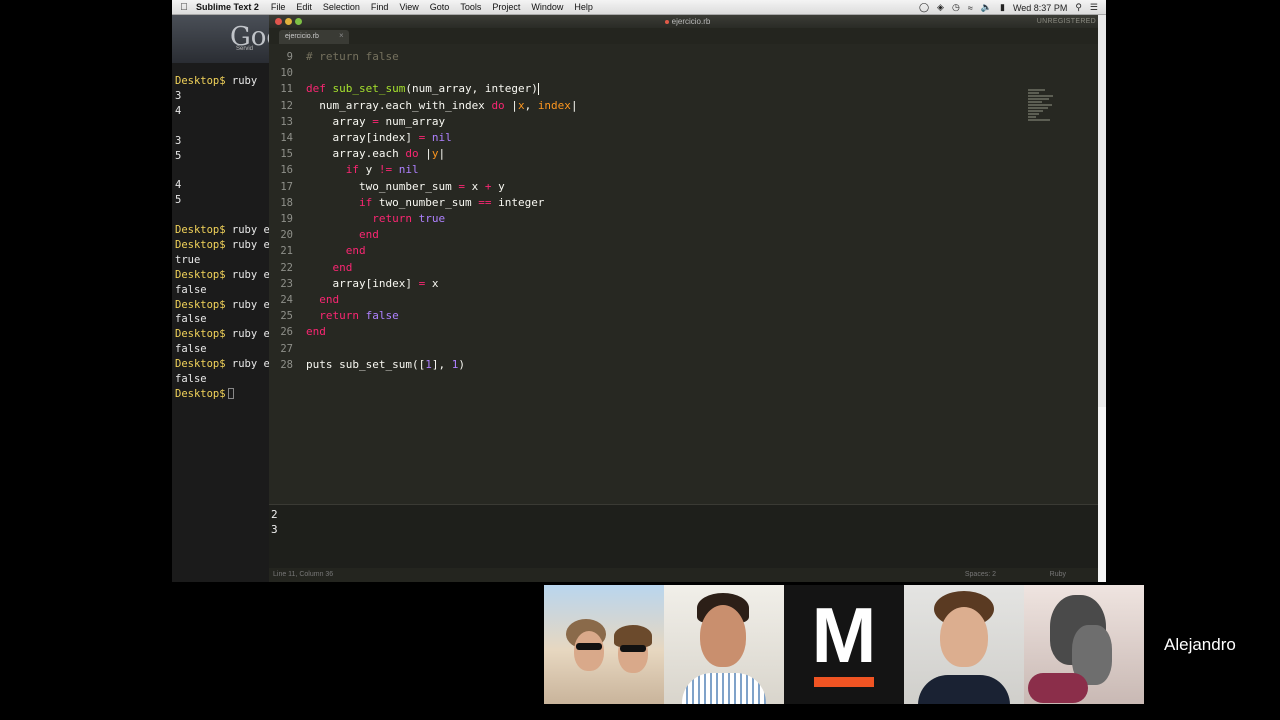 The width and height of the screenshot is (1280, 720). I want to click on close-tab-icon: ×, so click(341, 35).